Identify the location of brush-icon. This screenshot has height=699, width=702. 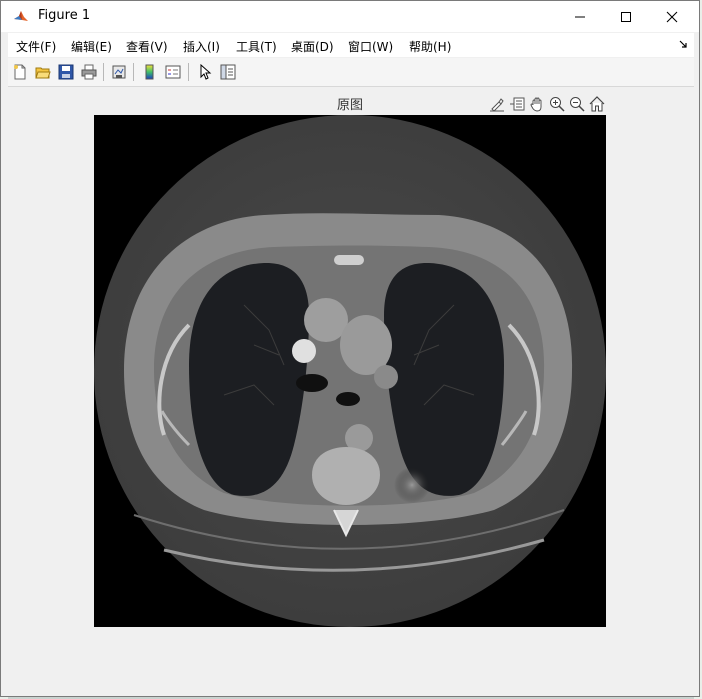
(497, 105).